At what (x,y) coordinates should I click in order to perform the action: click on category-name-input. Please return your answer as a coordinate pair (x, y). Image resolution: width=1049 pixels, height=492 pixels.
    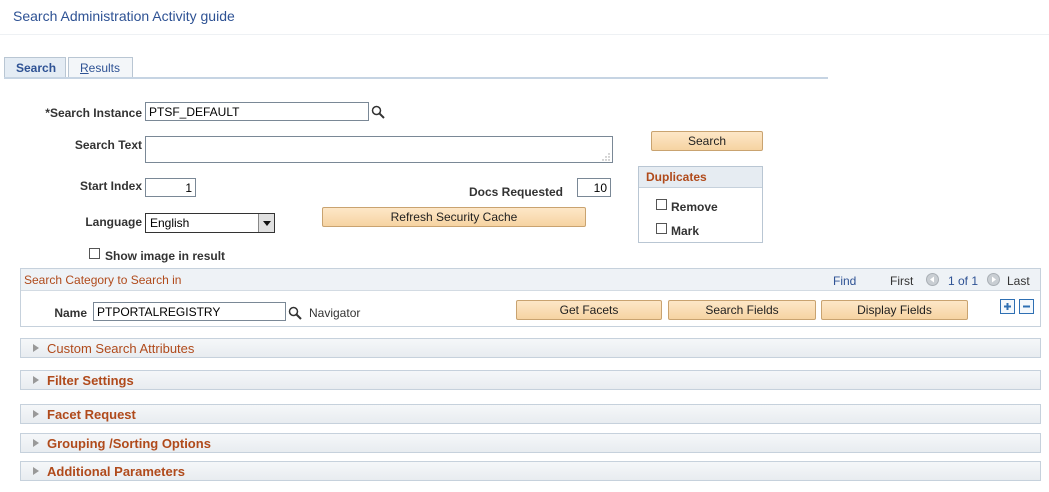
    Looking at the image, I should click on (189, 311).